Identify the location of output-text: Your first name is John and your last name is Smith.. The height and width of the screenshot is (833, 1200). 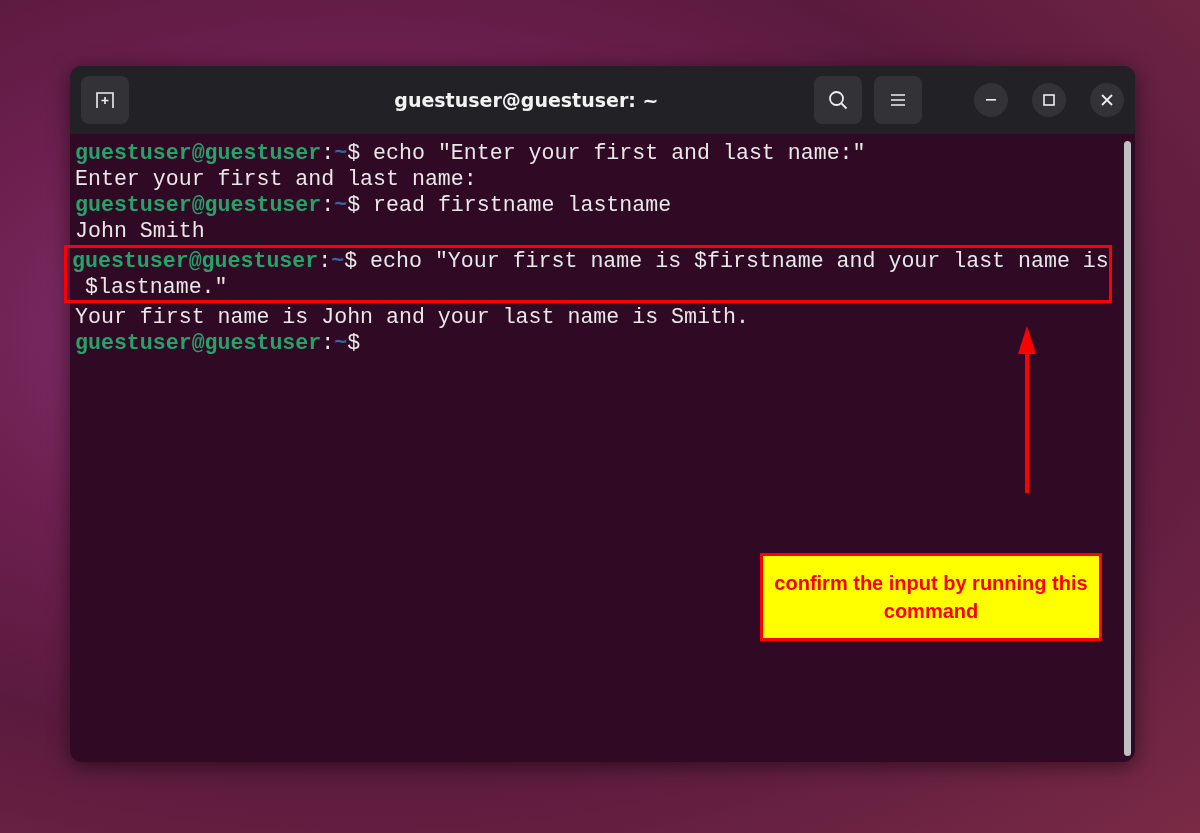
(412, 317).